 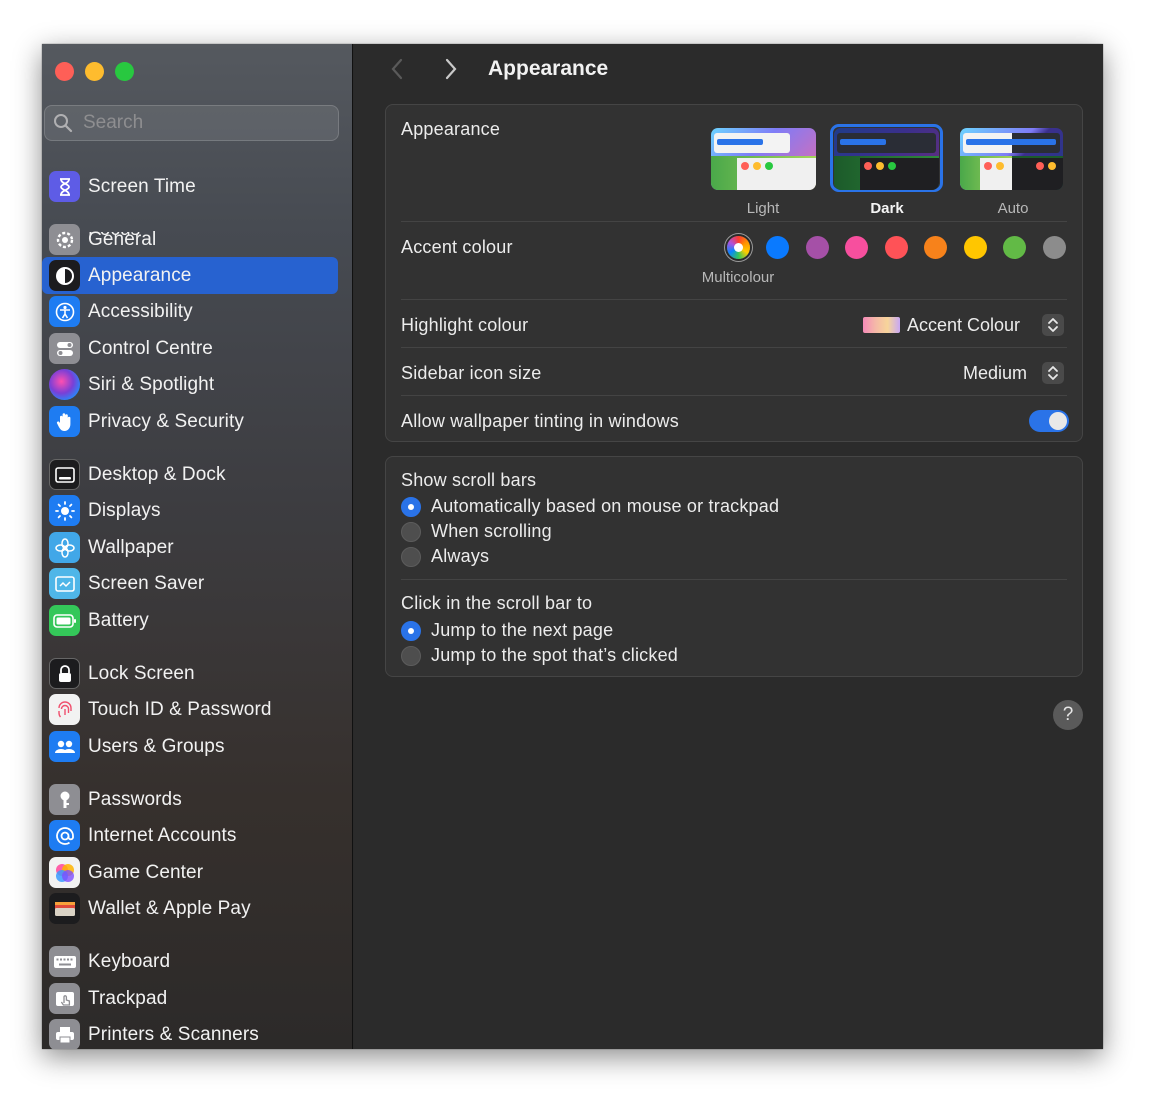 What do you see at coordinates (856, 247) in the screenshot?
I see `accent-swatch-pink` at bounding box center [856, 247].